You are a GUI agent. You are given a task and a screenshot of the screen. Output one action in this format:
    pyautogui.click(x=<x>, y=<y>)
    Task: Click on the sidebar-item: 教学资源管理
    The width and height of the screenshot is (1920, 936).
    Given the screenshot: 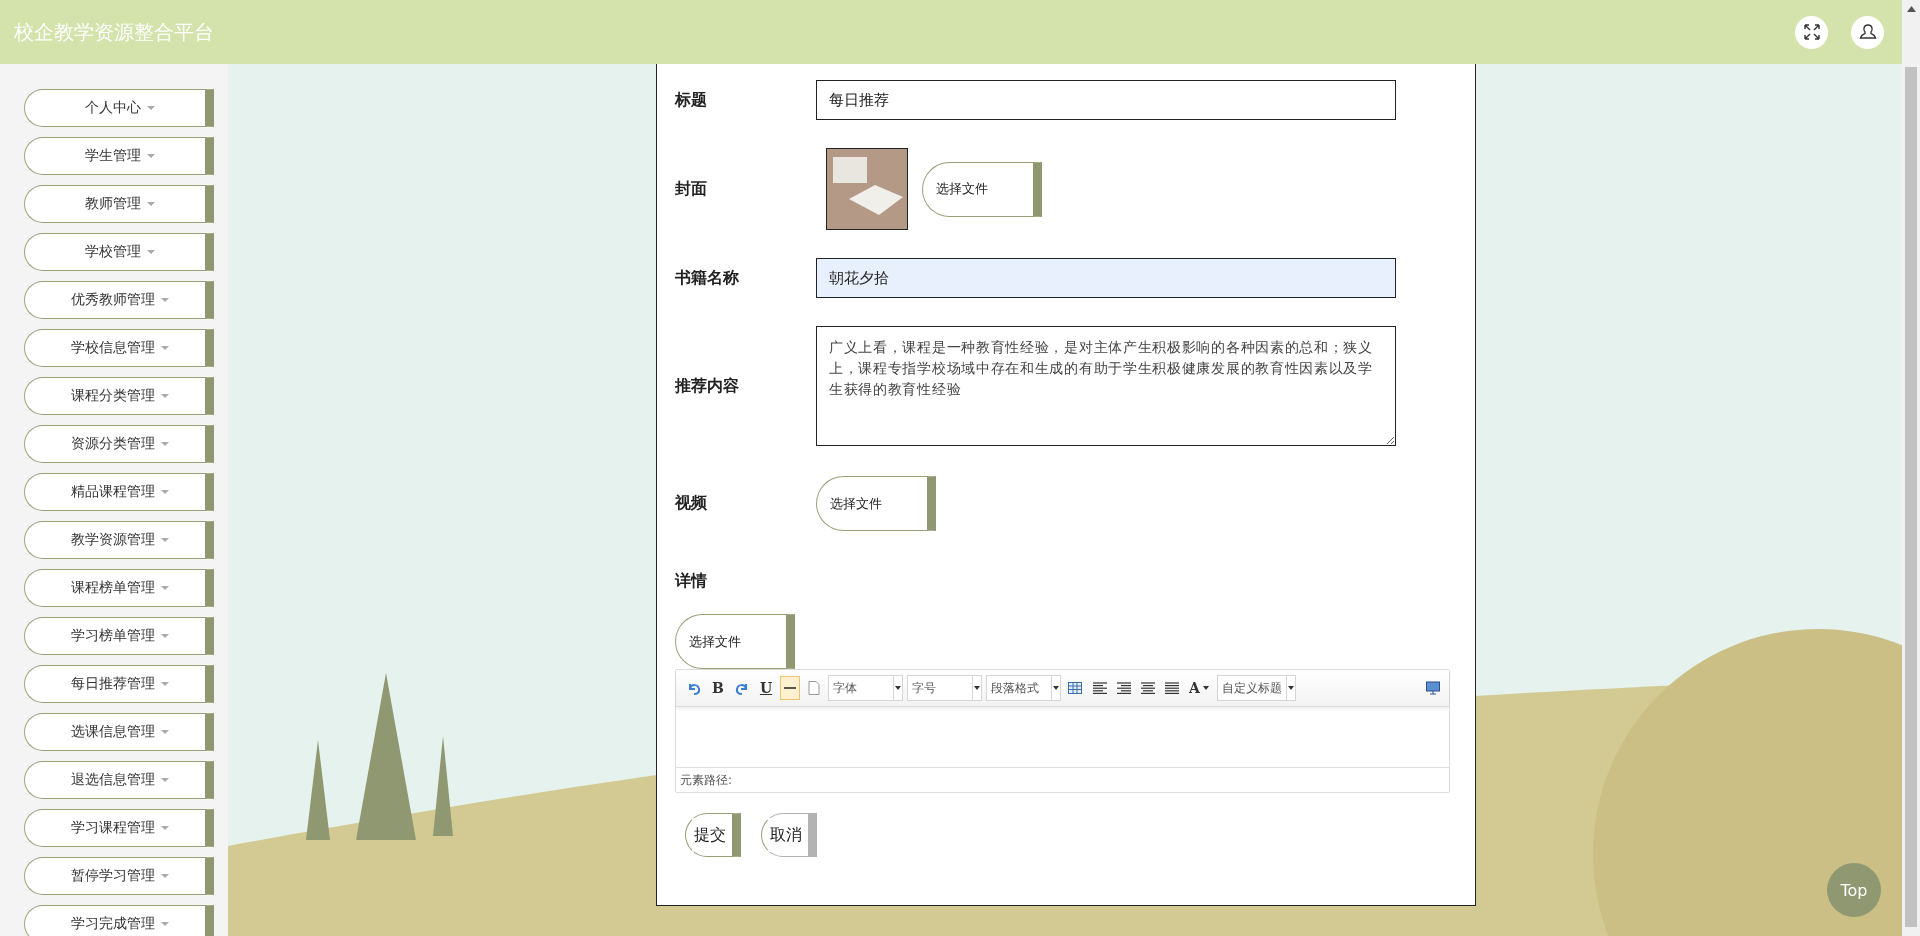 What is the action you would take?
    pyautogui.click(x=119, y=540)
    